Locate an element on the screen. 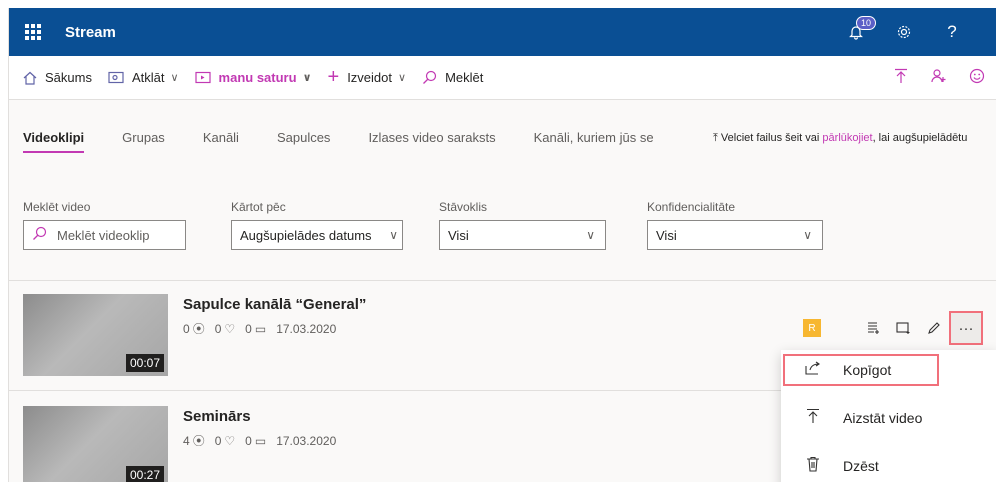 The height and width of the screenshot is (482, 996). discover-icon is located at coordinates (116, 78).